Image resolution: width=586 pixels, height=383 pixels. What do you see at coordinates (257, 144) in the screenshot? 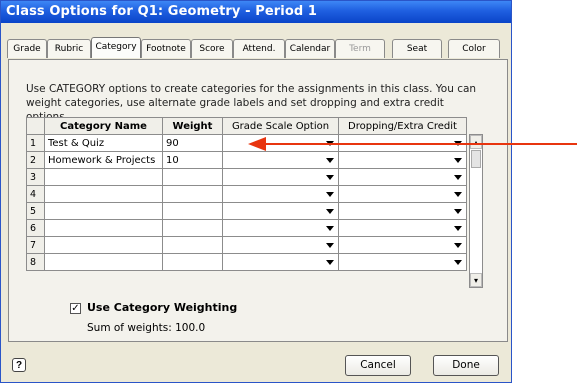
I see `callout-arrow-head-icon` at bounding box center [257, 144].